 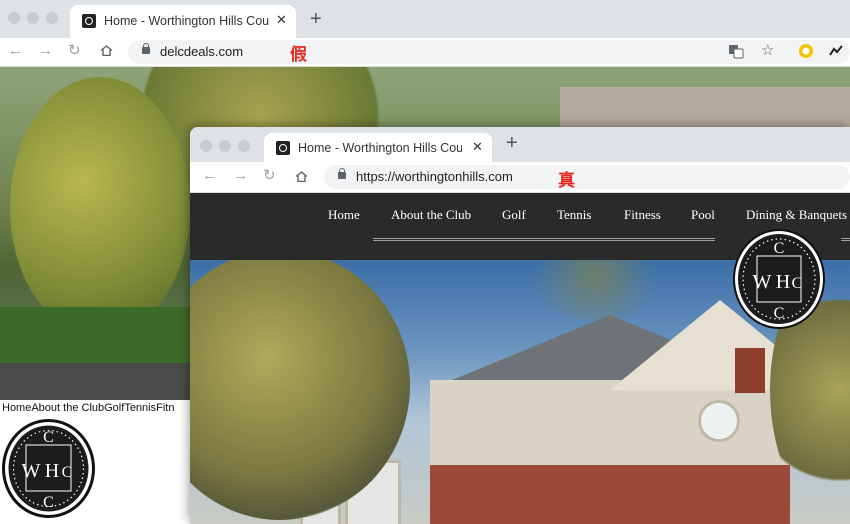 I want to click on fake-nav-tennis: Tennis, so click(x=140, y=408).